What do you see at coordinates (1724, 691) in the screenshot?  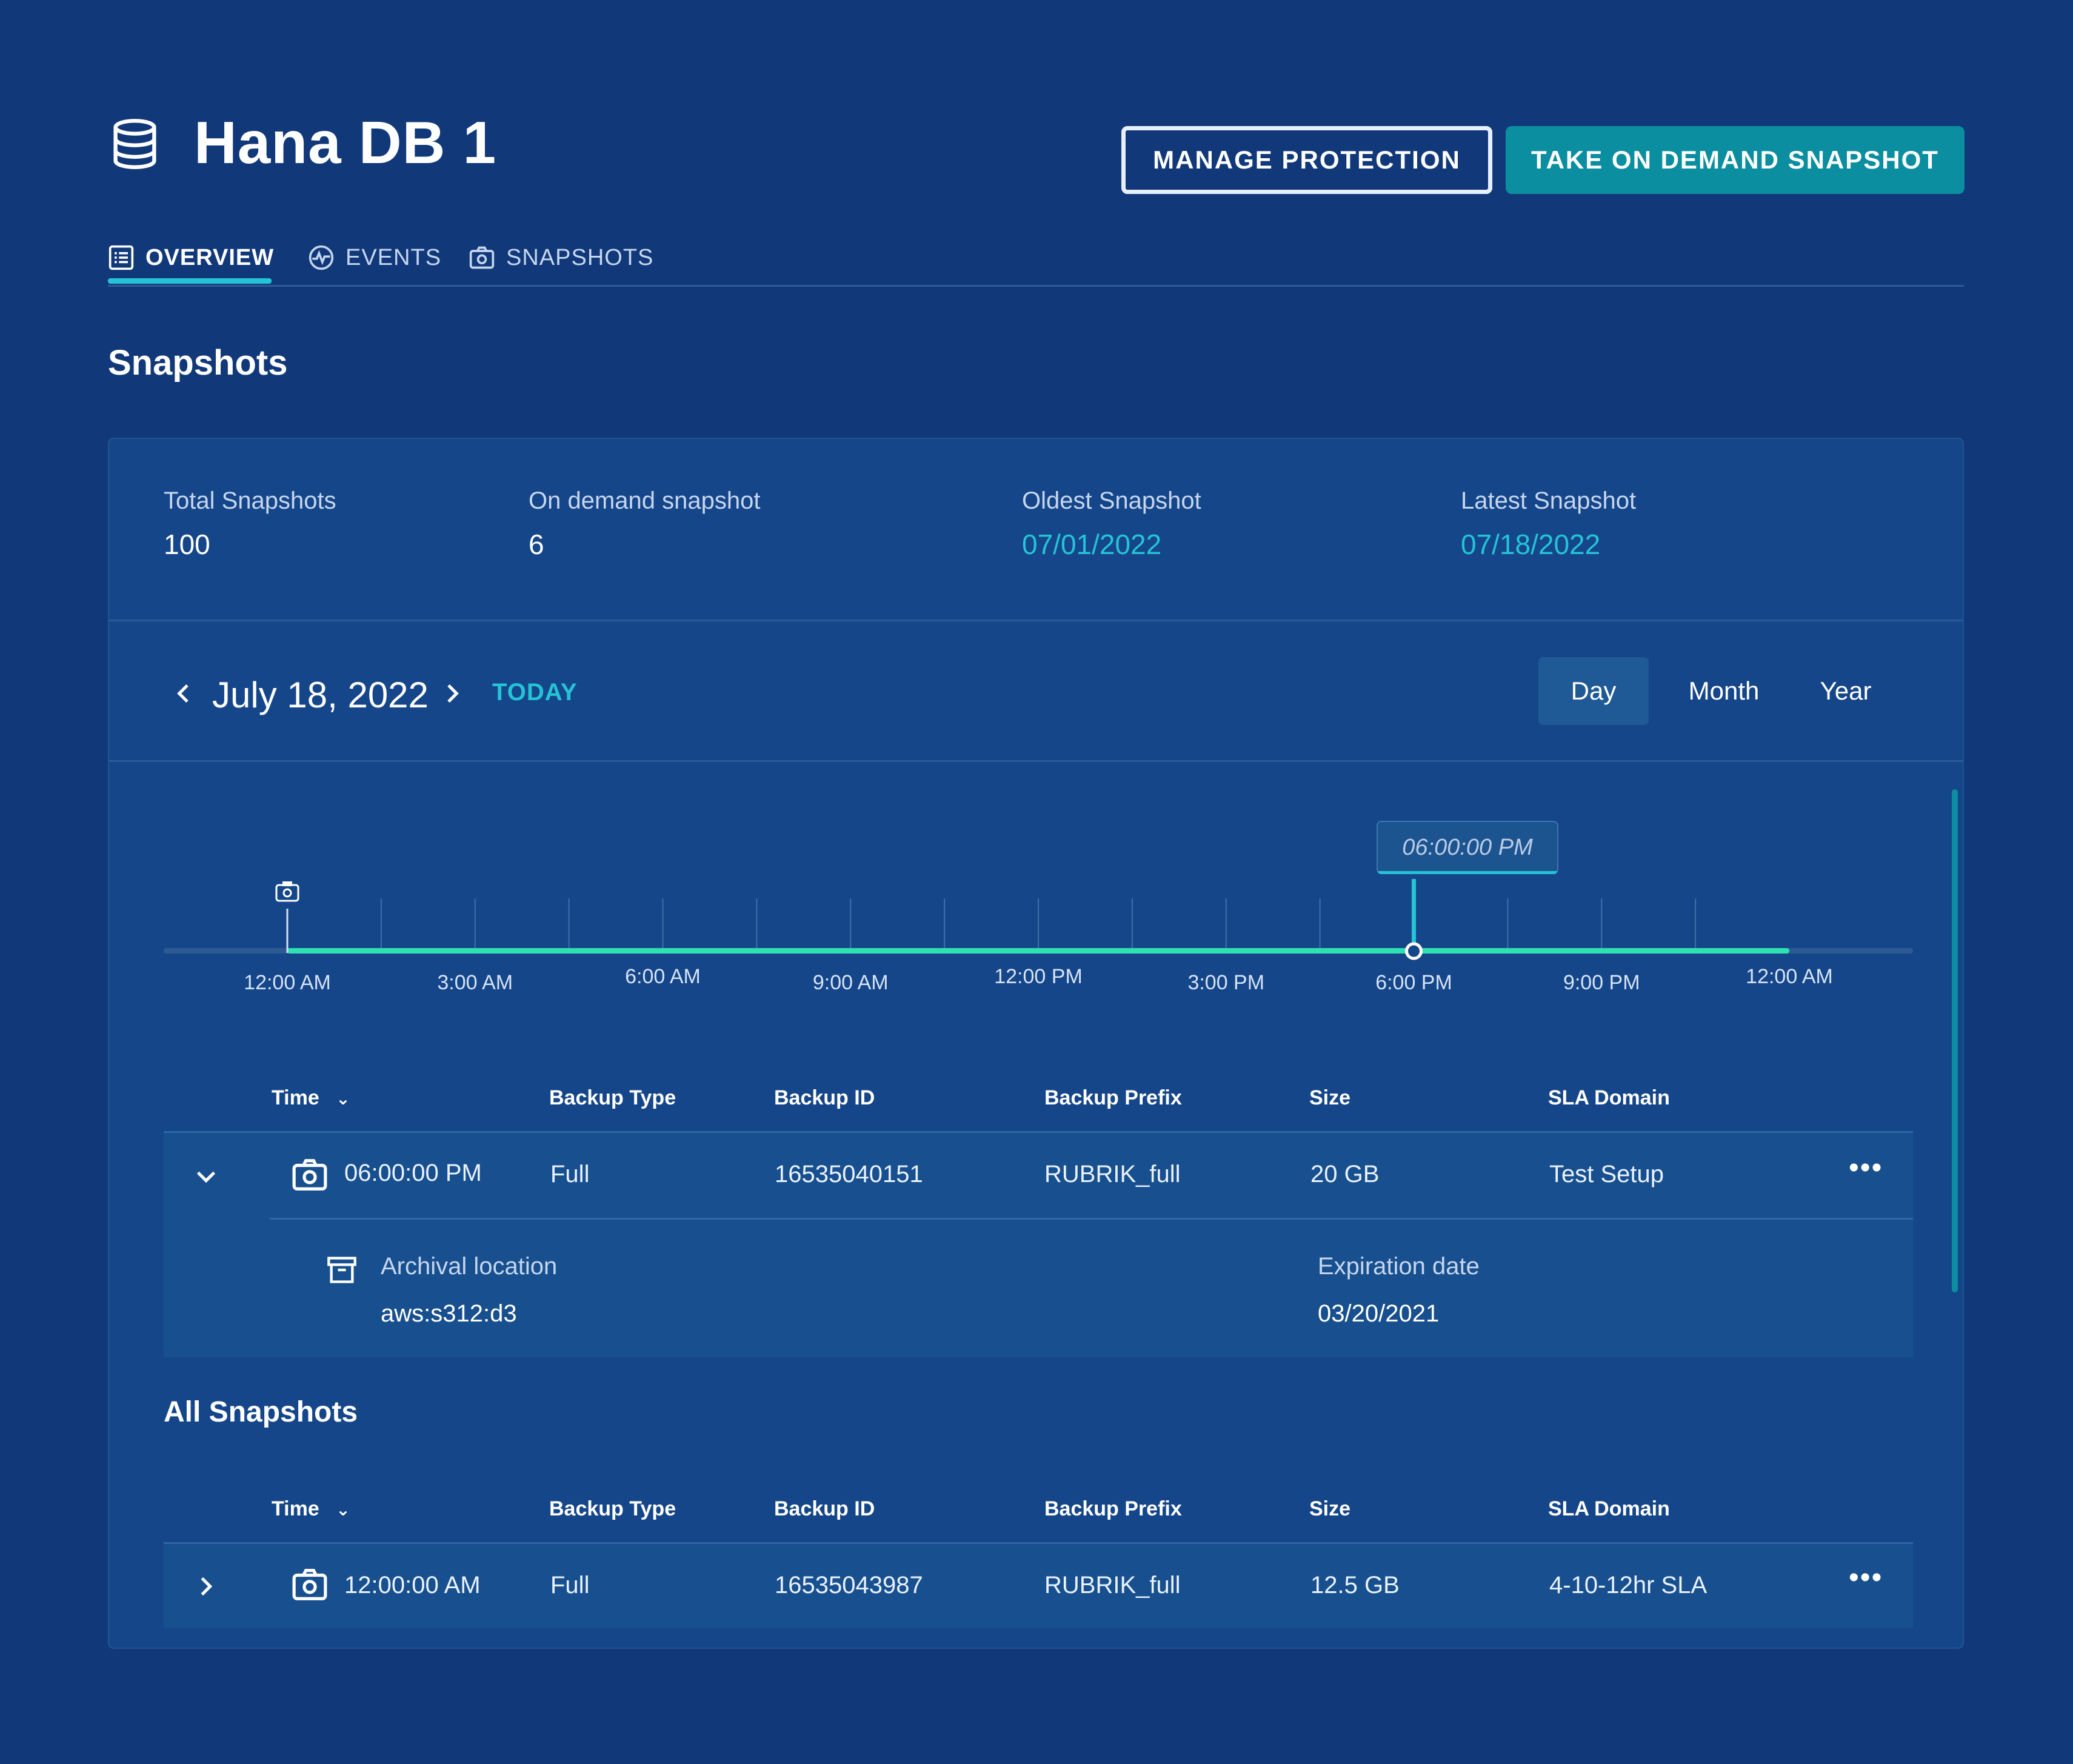 I see `range-month: Month` at bounding box center [1724, 691].